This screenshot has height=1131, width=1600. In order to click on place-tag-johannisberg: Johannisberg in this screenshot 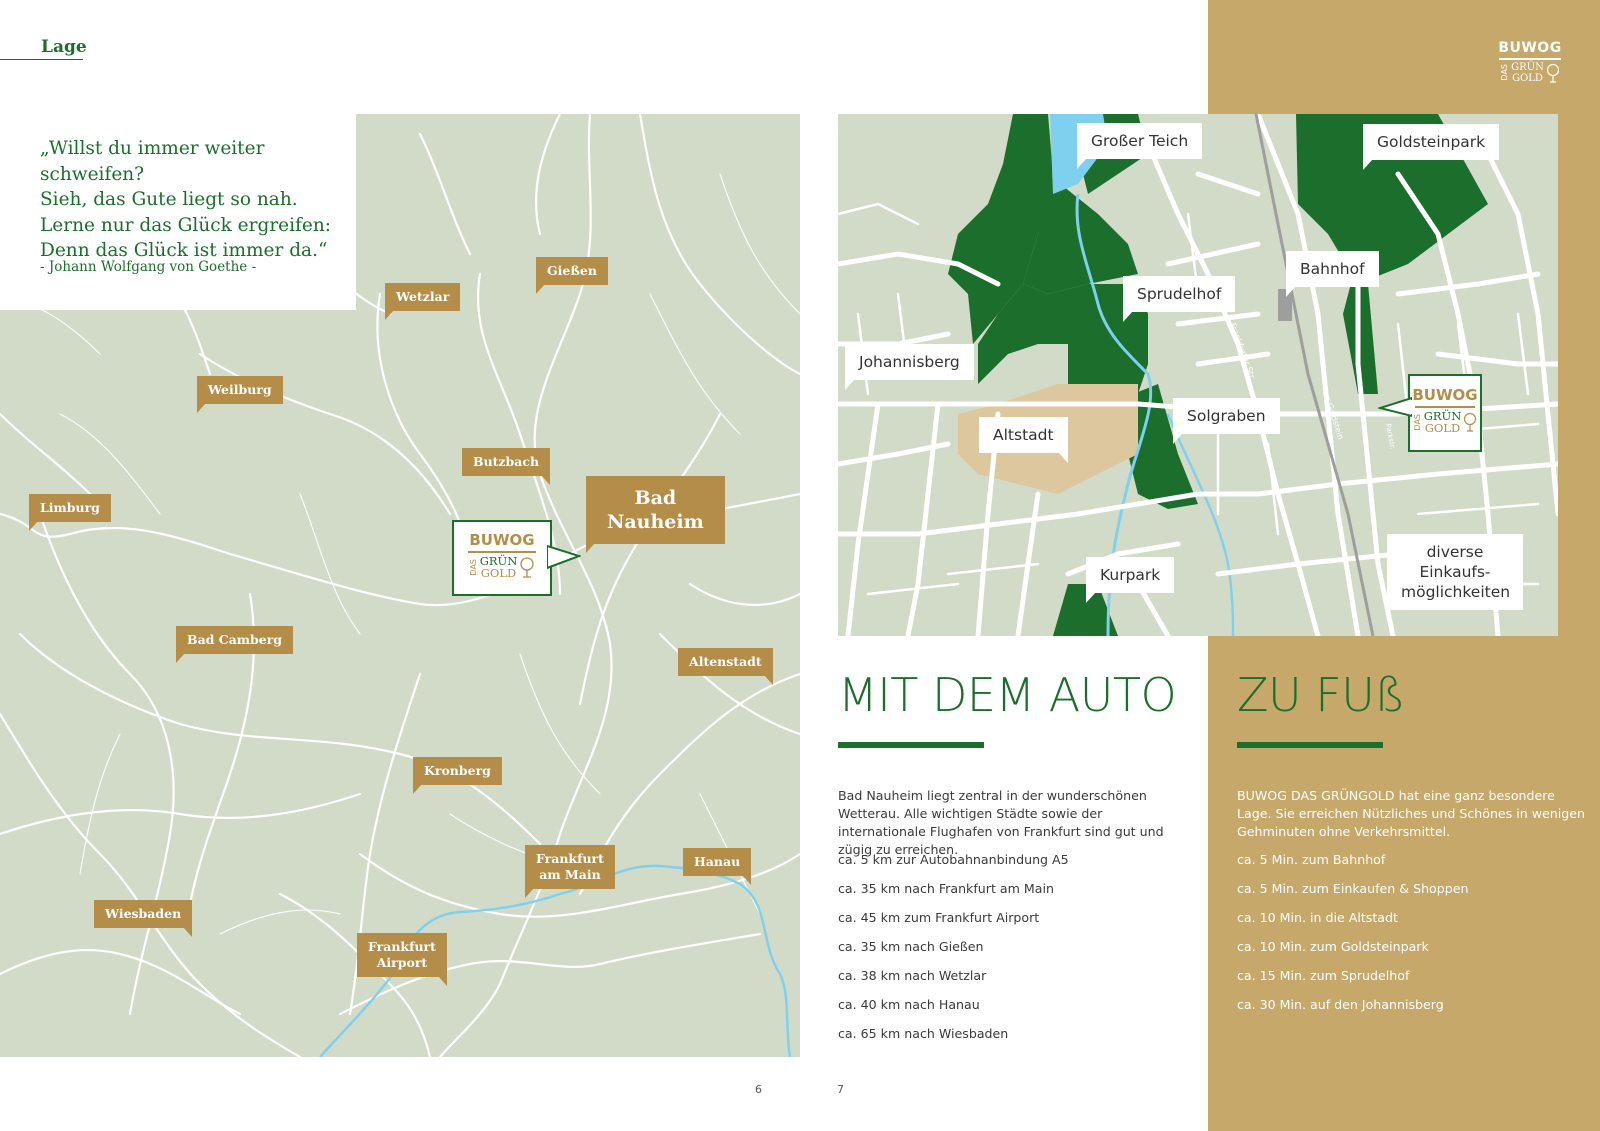, I will do `click(909, 367)`.